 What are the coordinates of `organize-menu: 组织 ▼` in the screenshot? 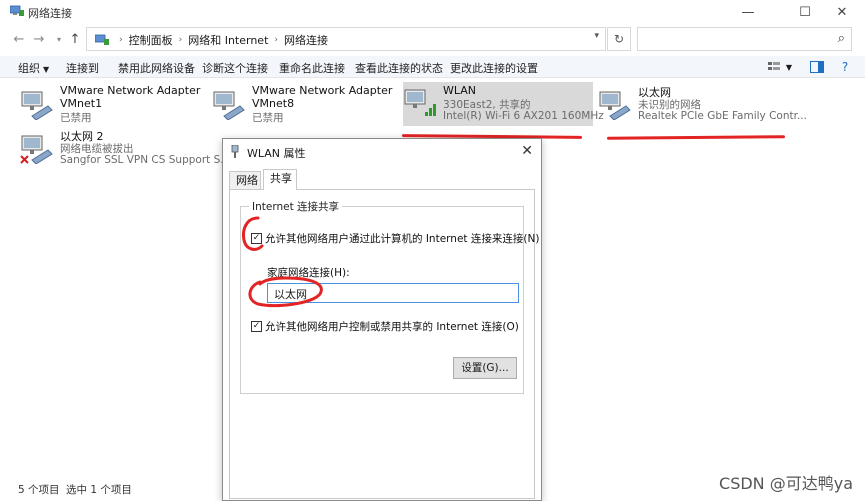 It's located at (33, 68).